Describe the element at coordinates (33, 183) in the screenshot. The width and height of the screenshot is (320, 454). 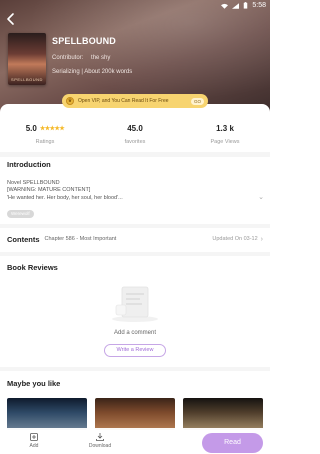
I see `intro-line: Novel SPELLBOUND` at that location.